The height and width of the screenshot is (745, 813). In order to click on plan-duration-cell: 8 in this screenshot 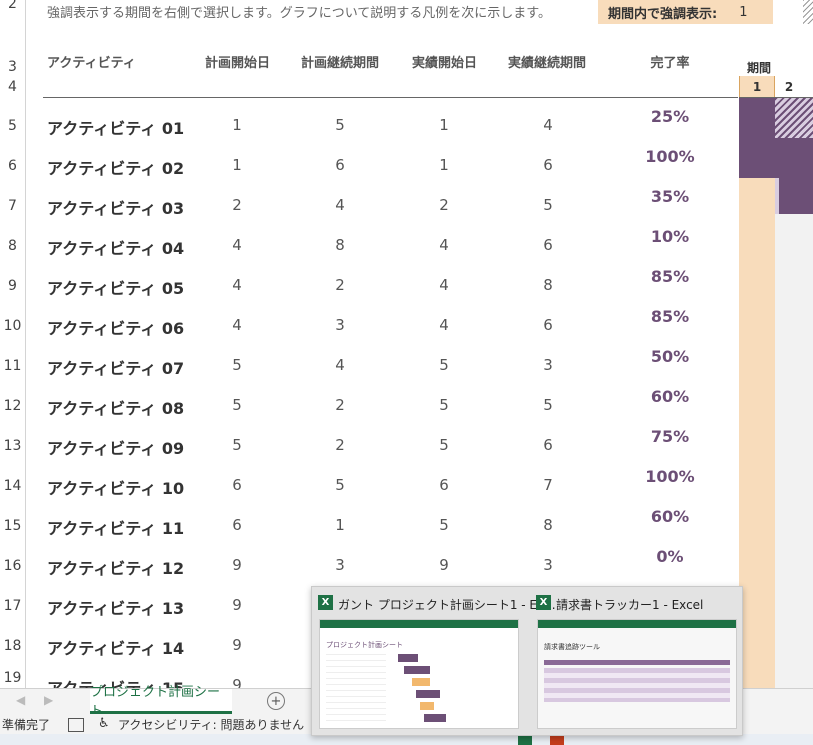, I will do `click(340, 245)`.